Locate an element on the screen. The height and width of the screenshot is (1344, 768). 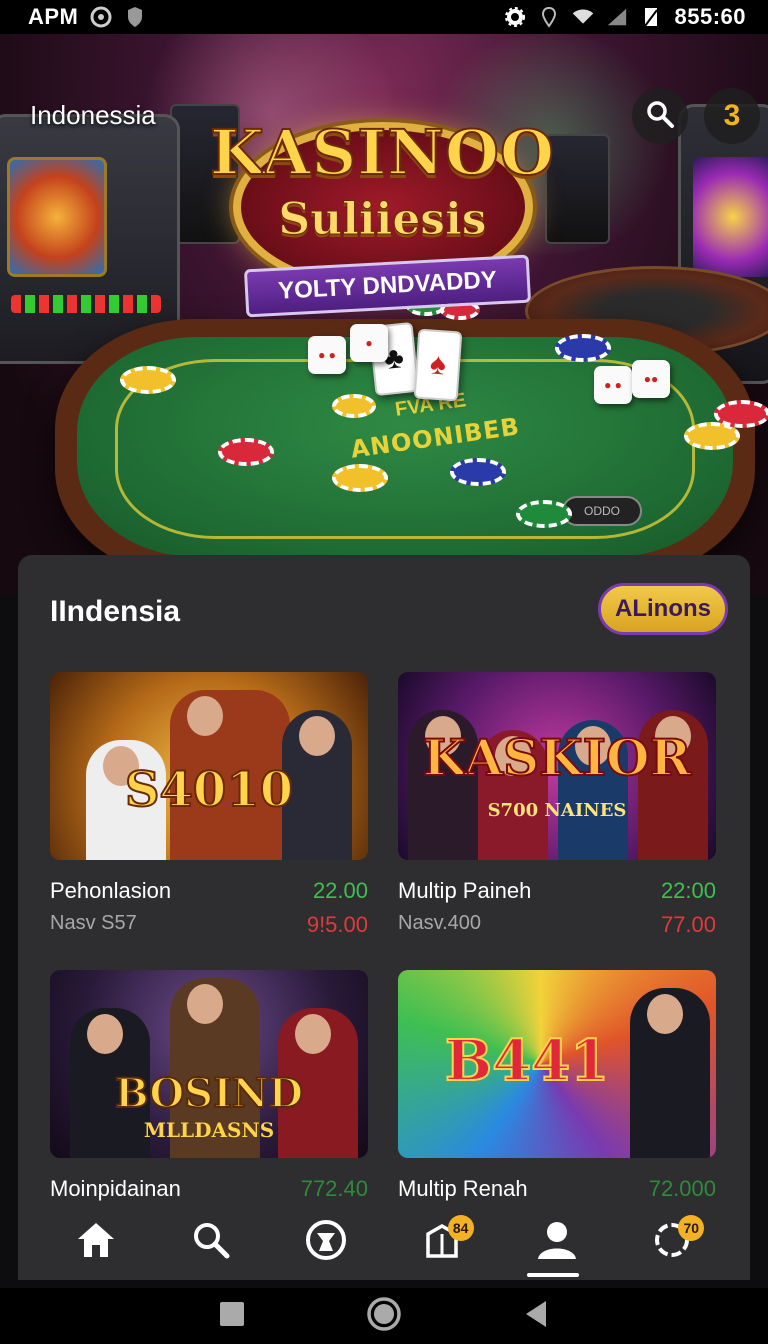
battery-icon is located at coordinates (651, 17).